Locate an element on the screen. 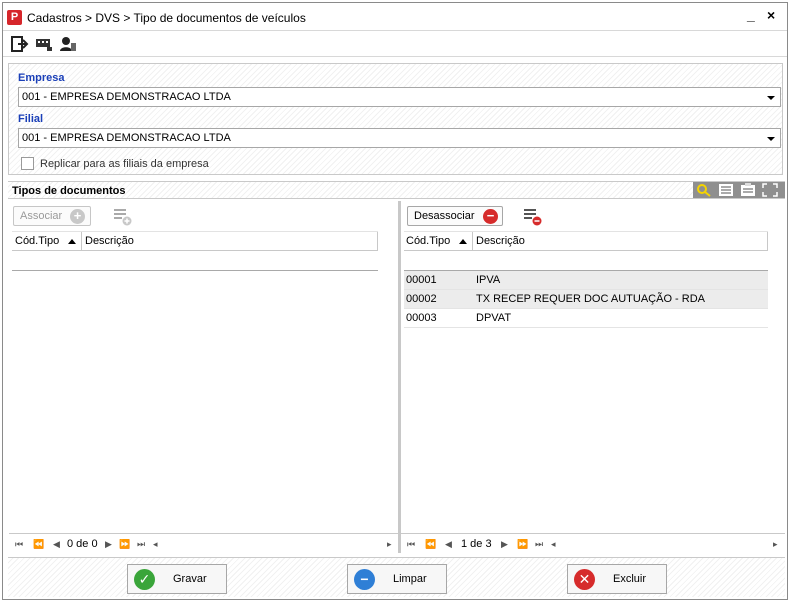 Image resolution: width=791 pixels, height=603 pixels. row-desc: TX RECEP REQUER DOC AUTUAÇÃO - RDA is located at coordinates (590, 299).